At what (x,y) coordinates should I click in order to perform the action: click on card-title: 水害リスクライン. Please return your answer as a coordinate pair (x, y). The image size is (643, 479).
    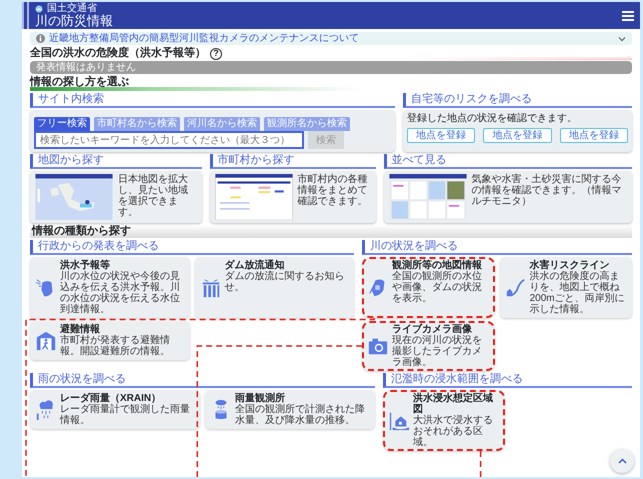
    Looking at the image, I should click on (570, 265).